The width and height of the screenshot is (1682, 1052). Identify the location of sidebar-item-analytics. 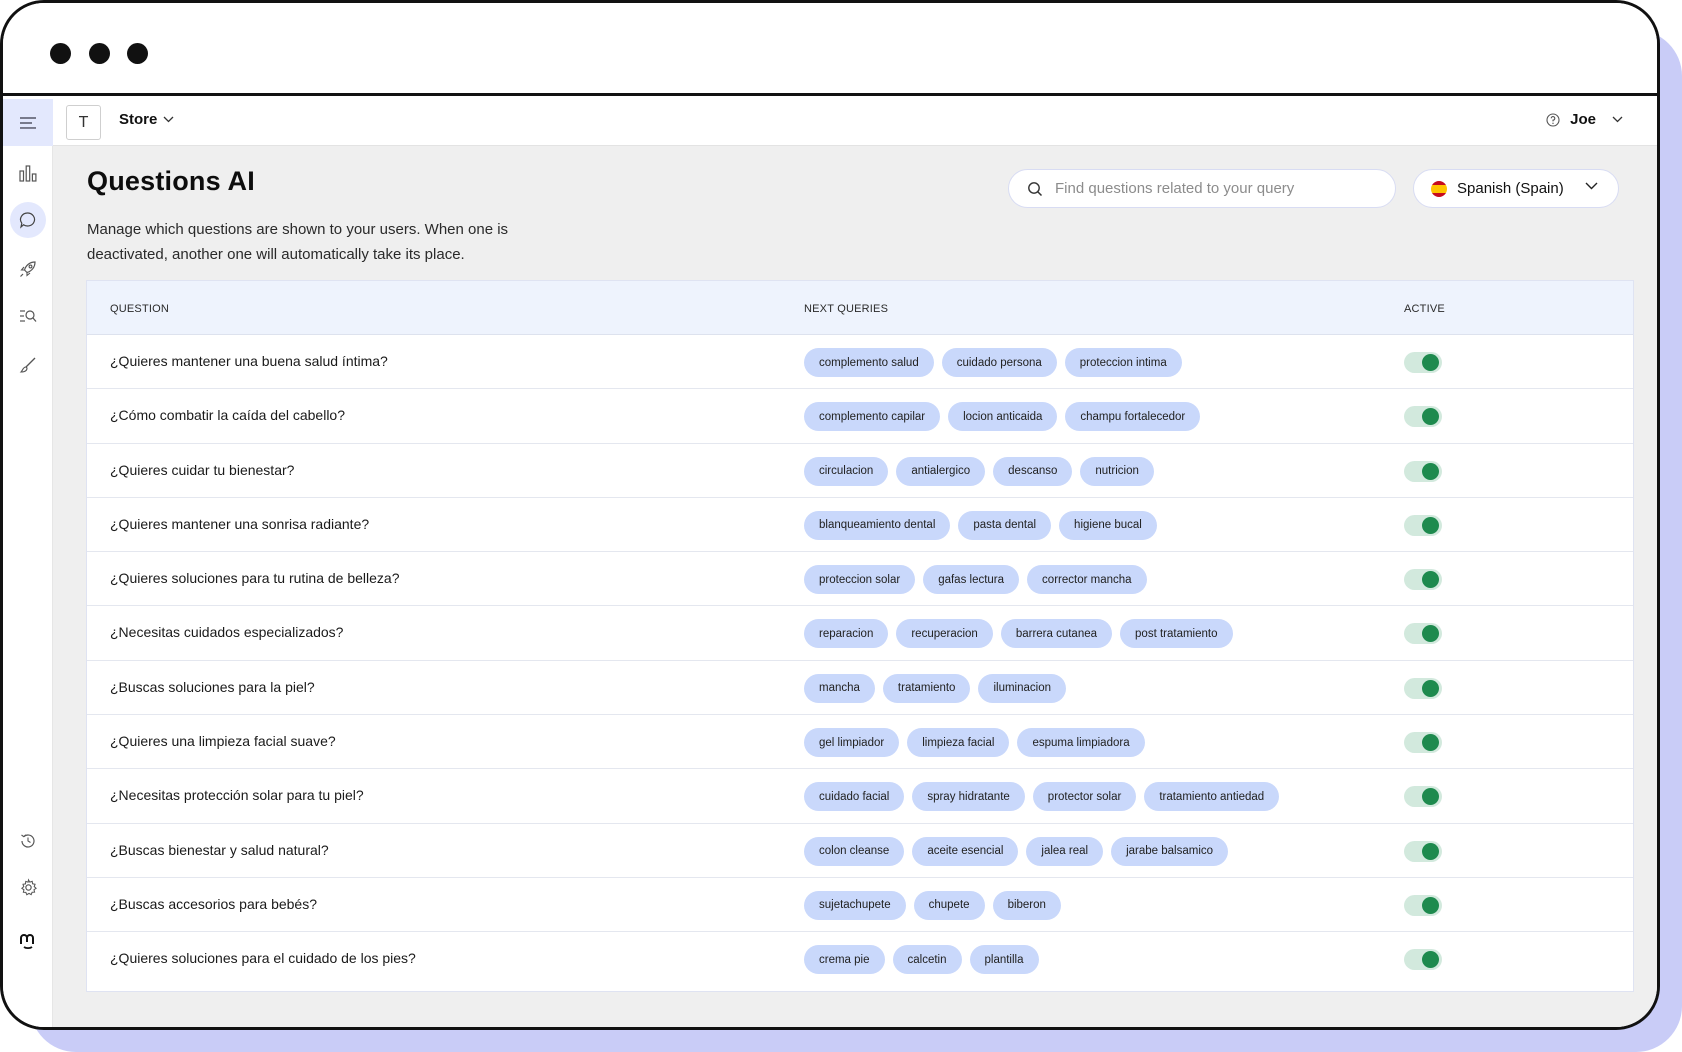
(28, 173).